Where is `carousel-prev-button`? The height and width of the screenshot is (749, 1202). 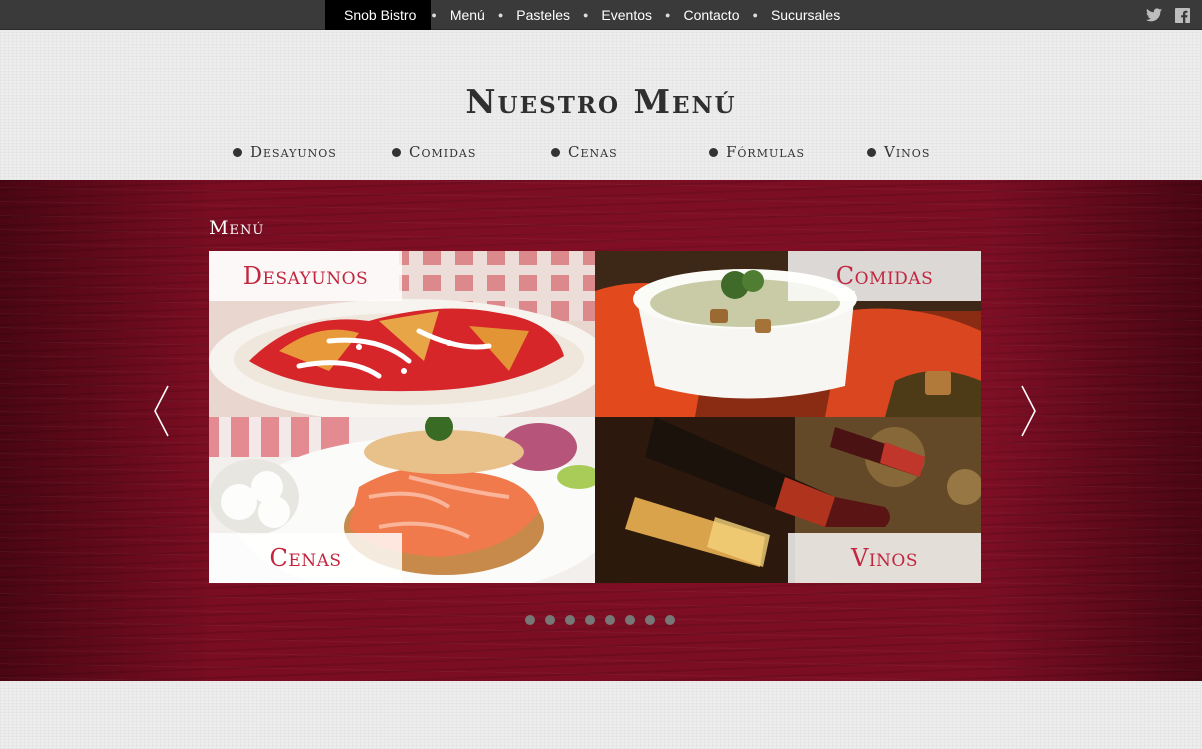
carousel-prev-button is located at coordinates (162, 413).